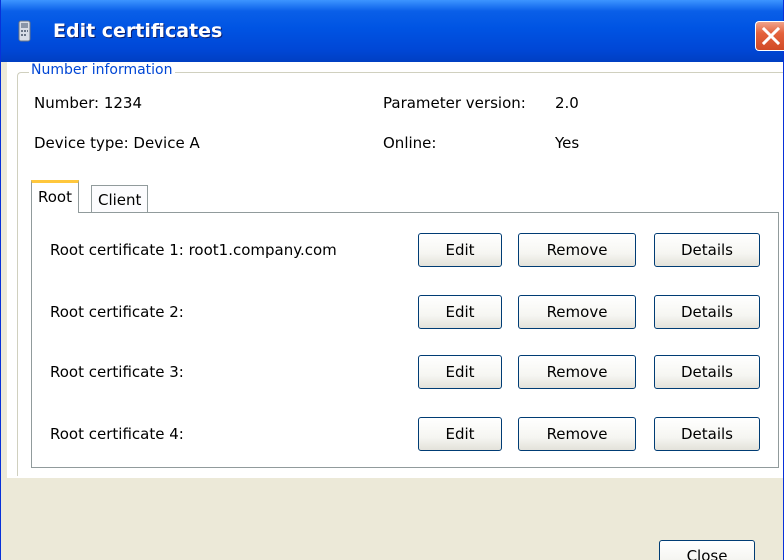 This screenshot has height=560, width=784. Describe the element at coordinates (707, 250) in the screenshot. I see `details-button-1: Details` at that location.